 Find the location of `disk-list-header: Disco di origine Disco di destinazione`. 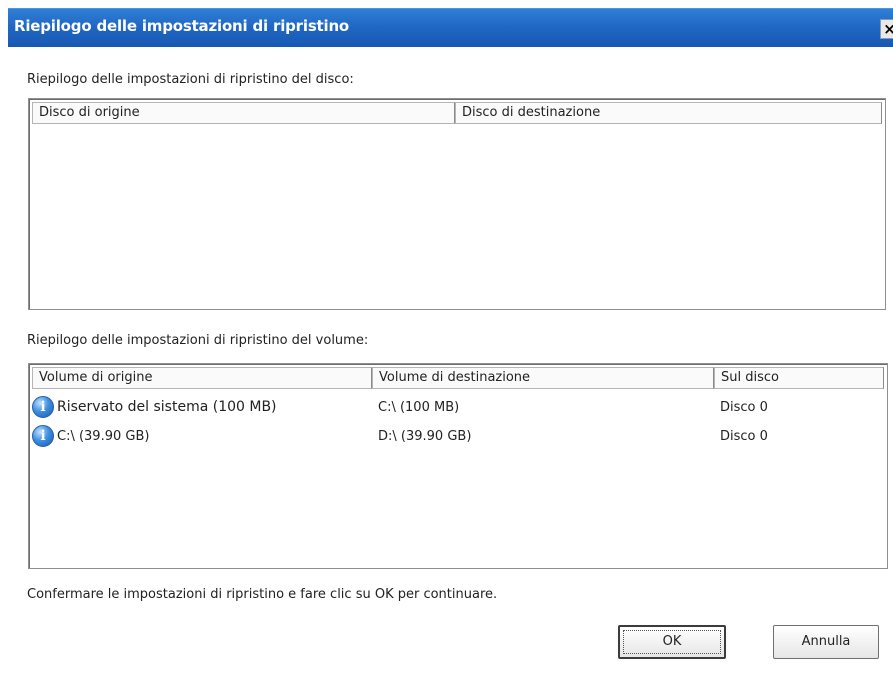

disk-list-header: Disco di origine Disco di destinazione is located at coordinates (457, 113).